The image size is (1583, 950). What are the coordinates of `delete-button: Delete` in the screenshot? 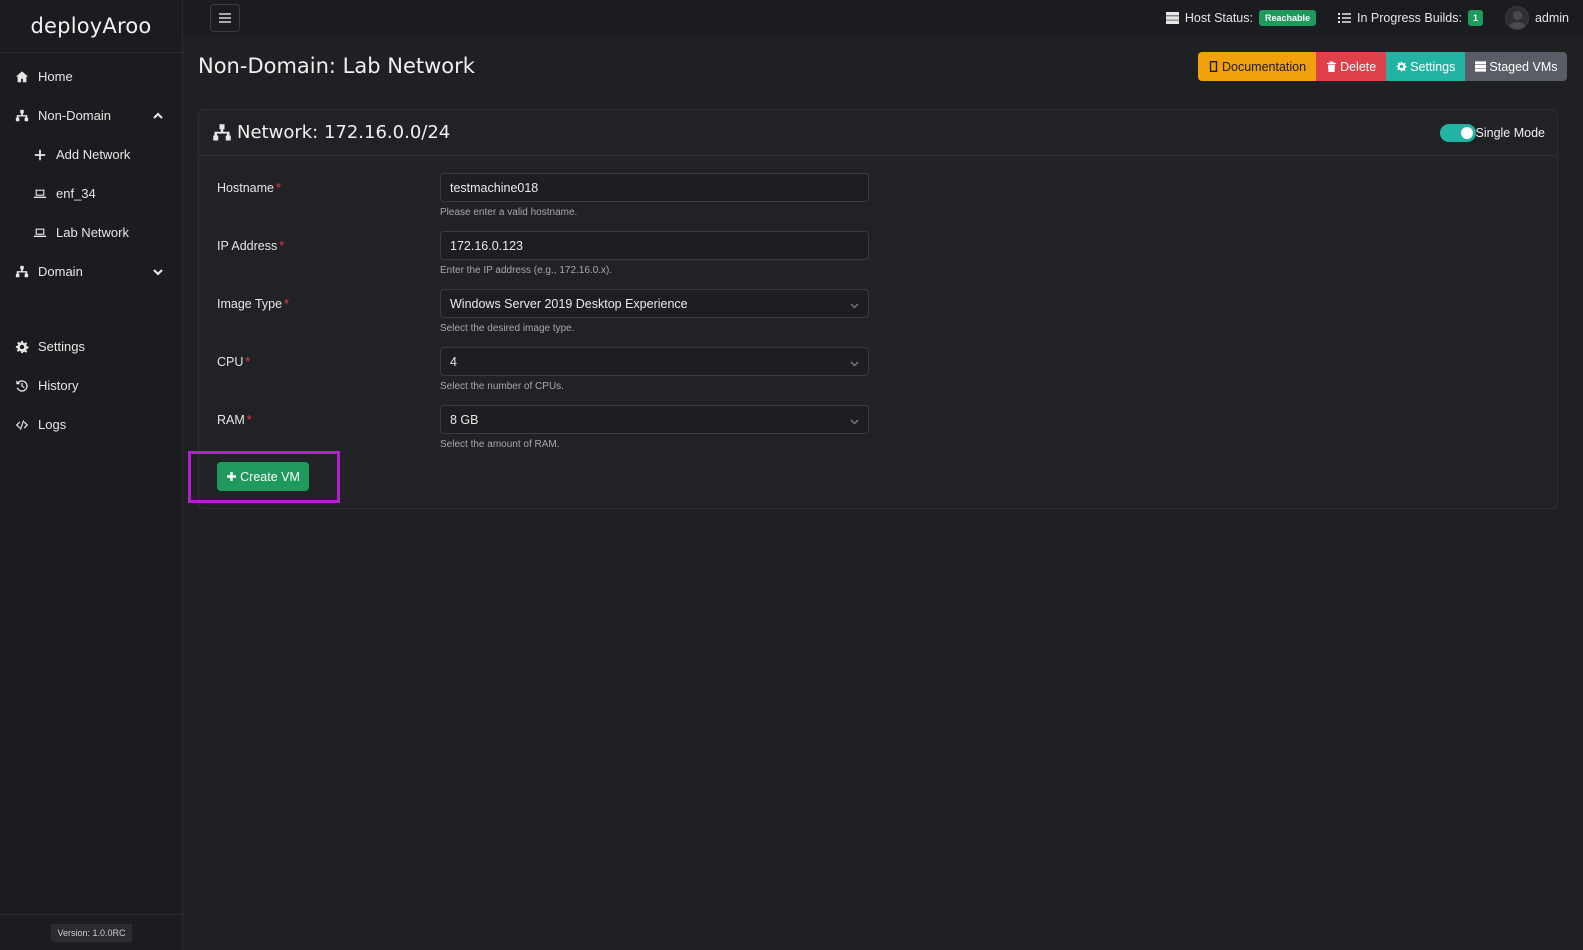 It's located at (1351, 66).